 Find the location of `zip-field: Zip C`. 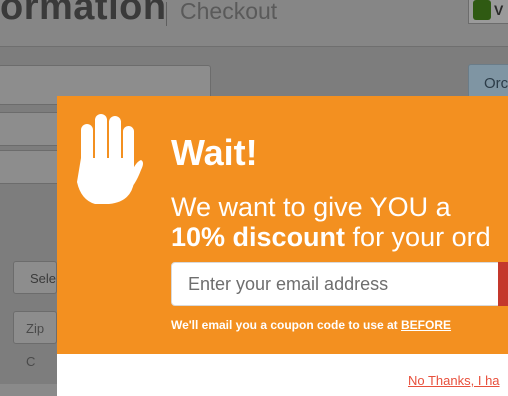

zip-field: Zip C is located at coordinates (35, 340).